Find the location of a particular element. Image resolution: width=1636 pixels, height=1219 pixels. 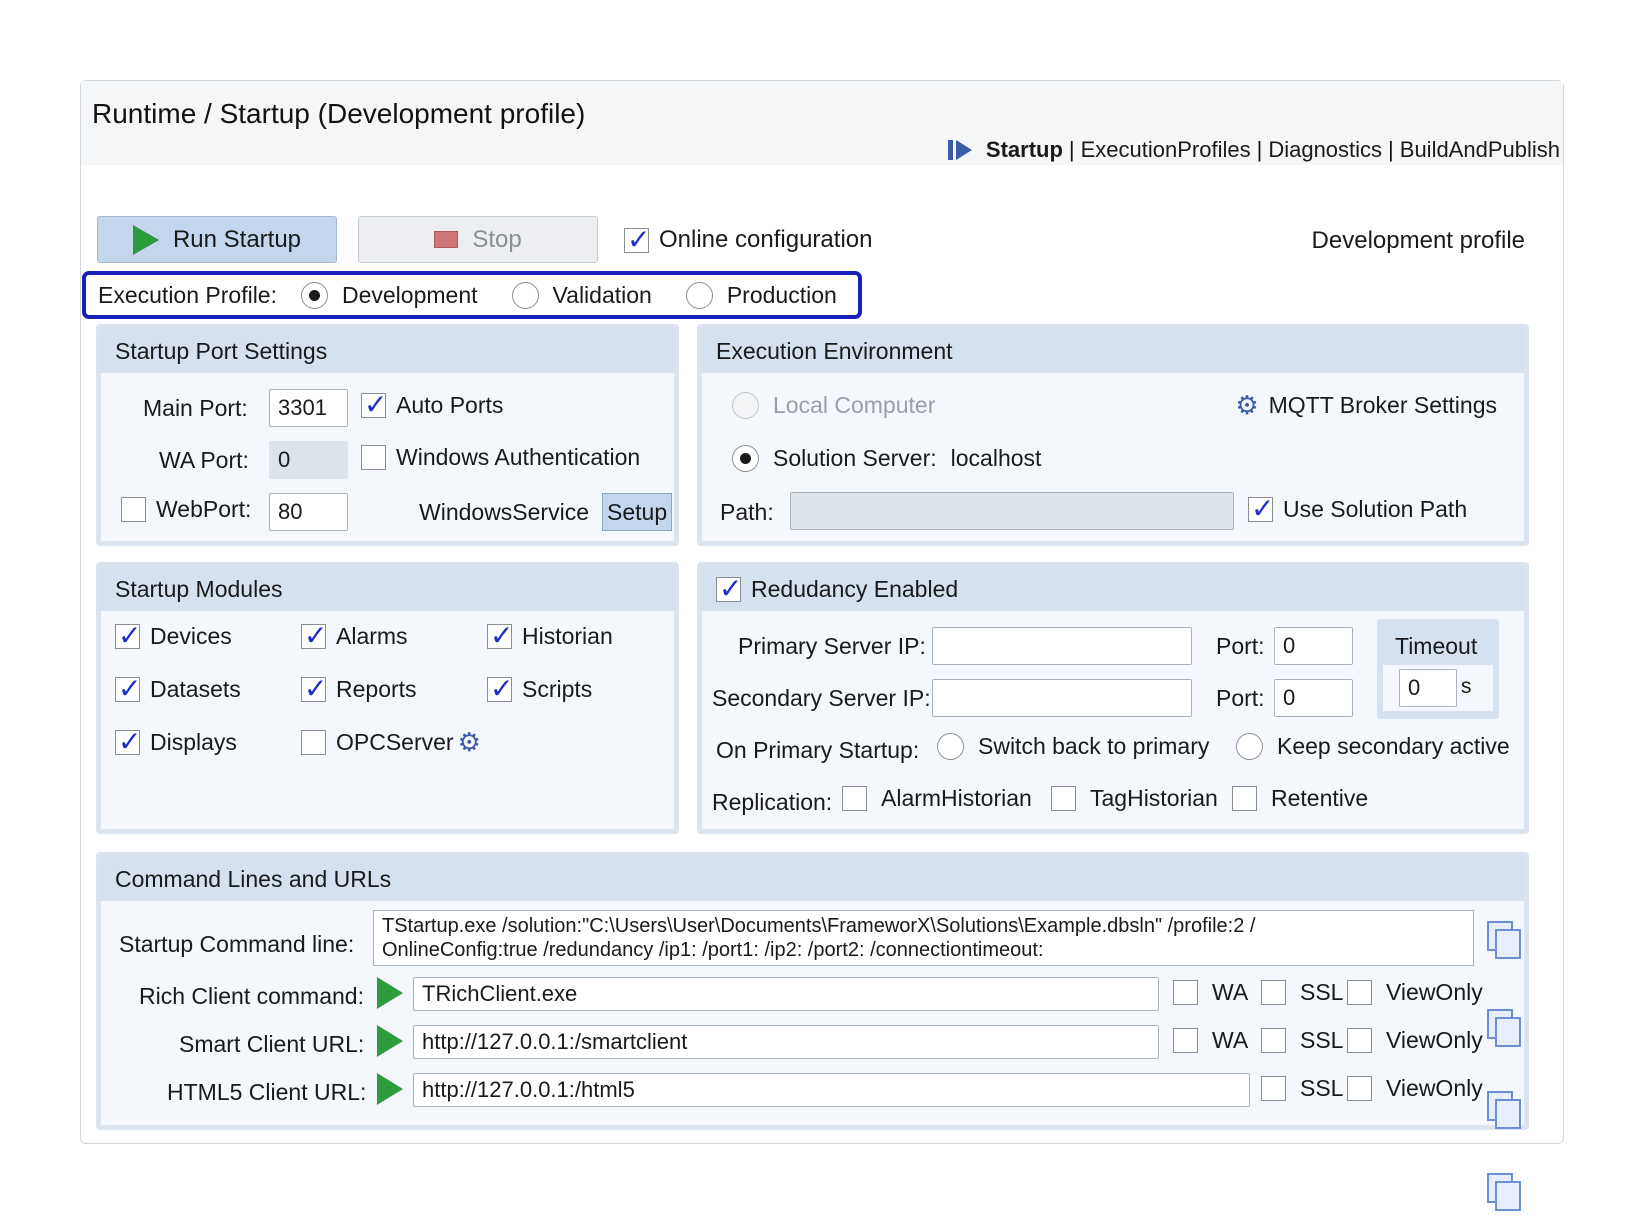

module-opcserver: OPCServer ⚙ is located at coordinates (391, 742).